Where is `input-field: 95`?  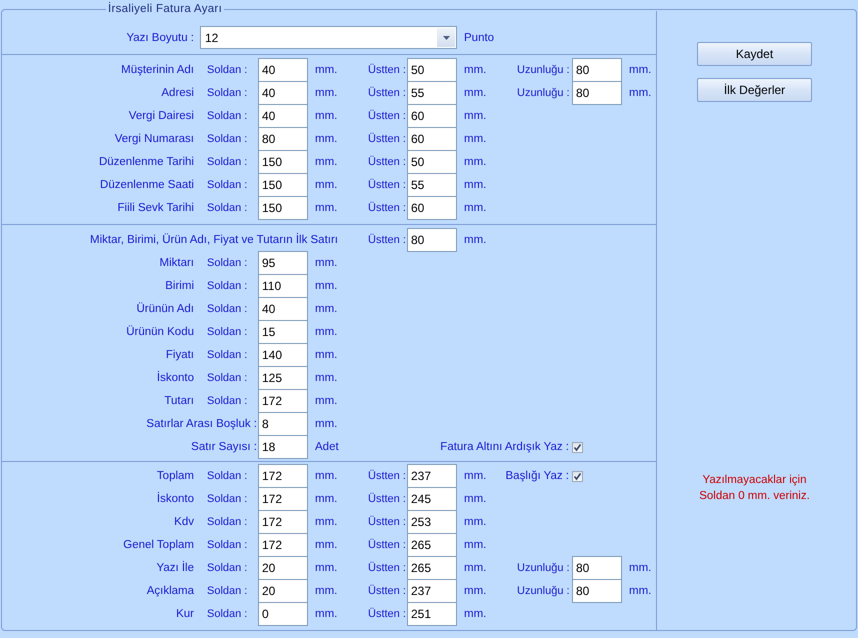 input-field: 95 is located at coordinates (283, 263).